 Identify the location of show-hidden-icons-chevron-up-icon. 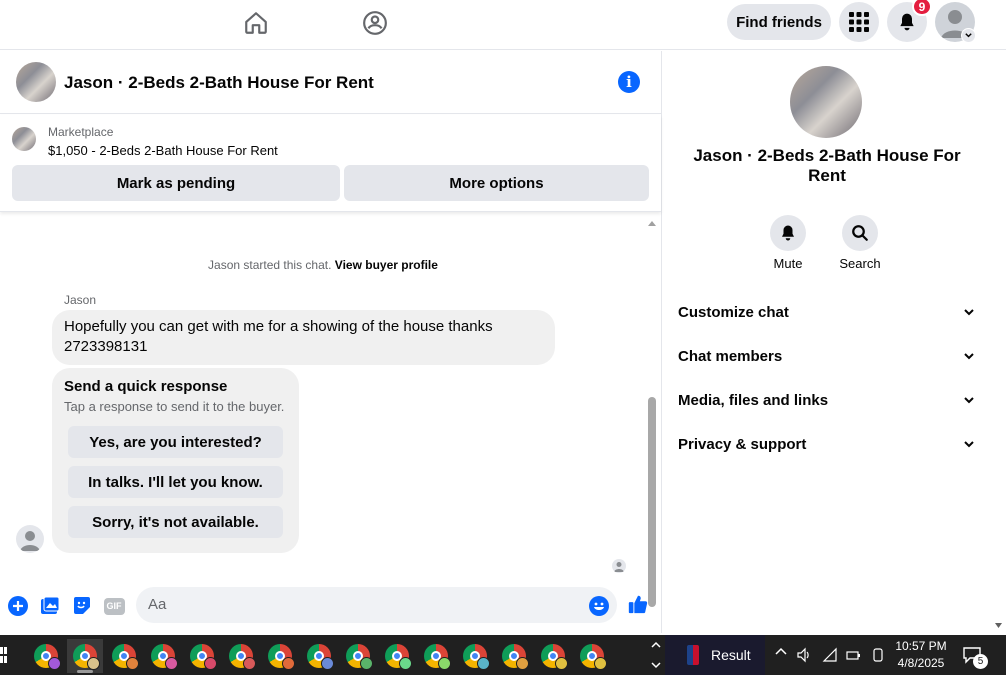
(781, 653).